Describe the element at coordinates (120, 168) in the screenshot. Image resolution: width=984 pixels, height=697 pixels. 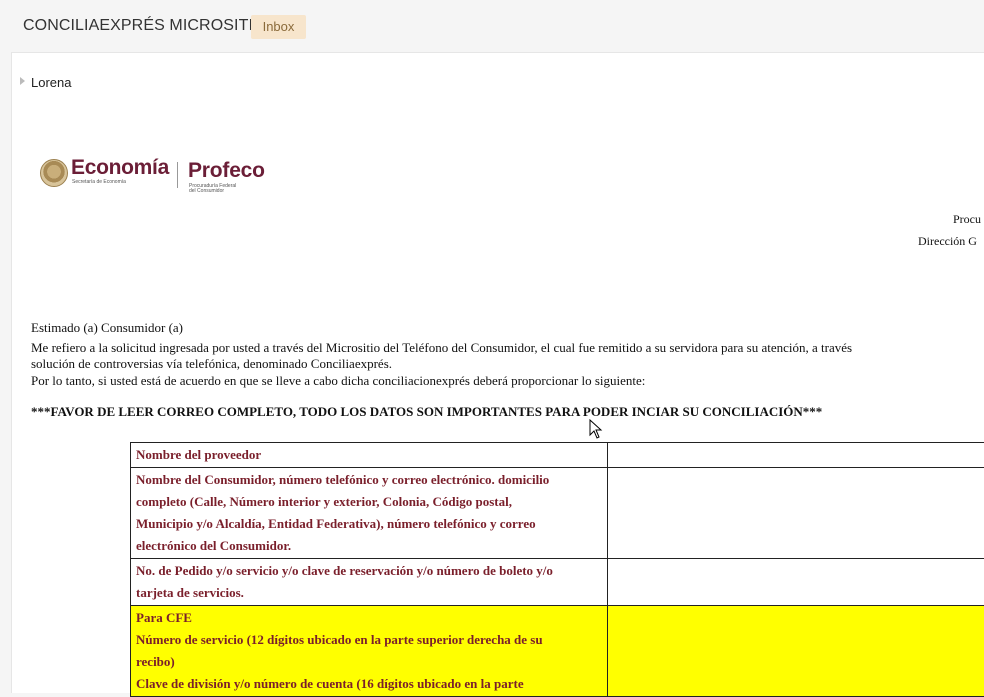
I see `economia-logo-text: Economía` at that location.